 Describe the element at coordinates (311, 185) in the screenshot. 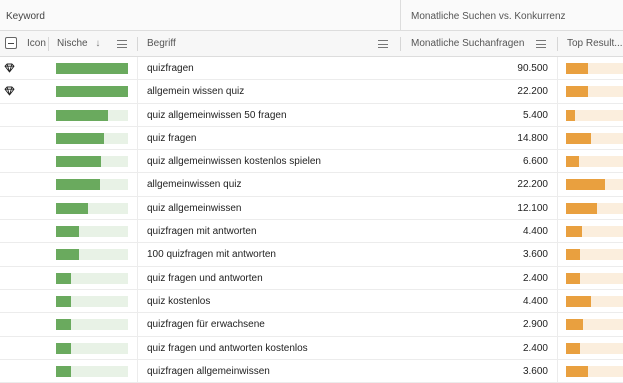

I see `table-row: allgemeinwissen quiz 22.200` at that location.